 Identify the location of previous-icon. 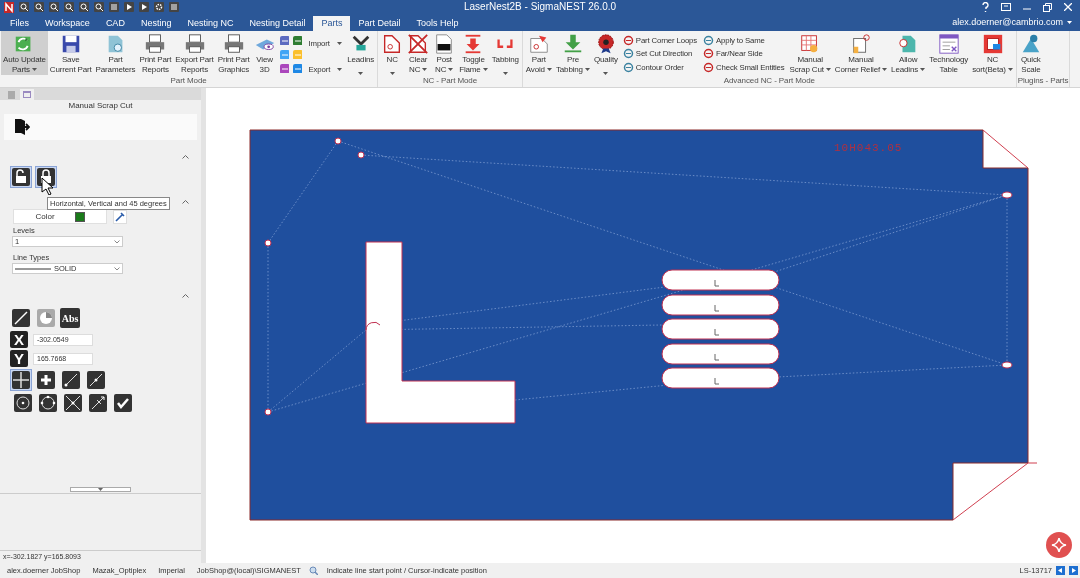
(1060, 570).